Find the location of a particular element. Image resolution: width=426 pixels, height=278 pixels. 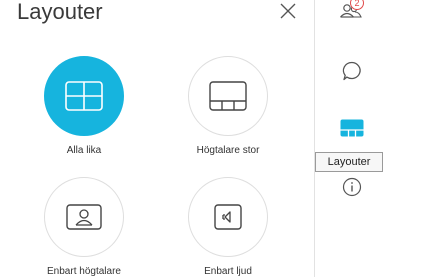

layout-tooltip: Layouter is located at coordinates (349, 162).